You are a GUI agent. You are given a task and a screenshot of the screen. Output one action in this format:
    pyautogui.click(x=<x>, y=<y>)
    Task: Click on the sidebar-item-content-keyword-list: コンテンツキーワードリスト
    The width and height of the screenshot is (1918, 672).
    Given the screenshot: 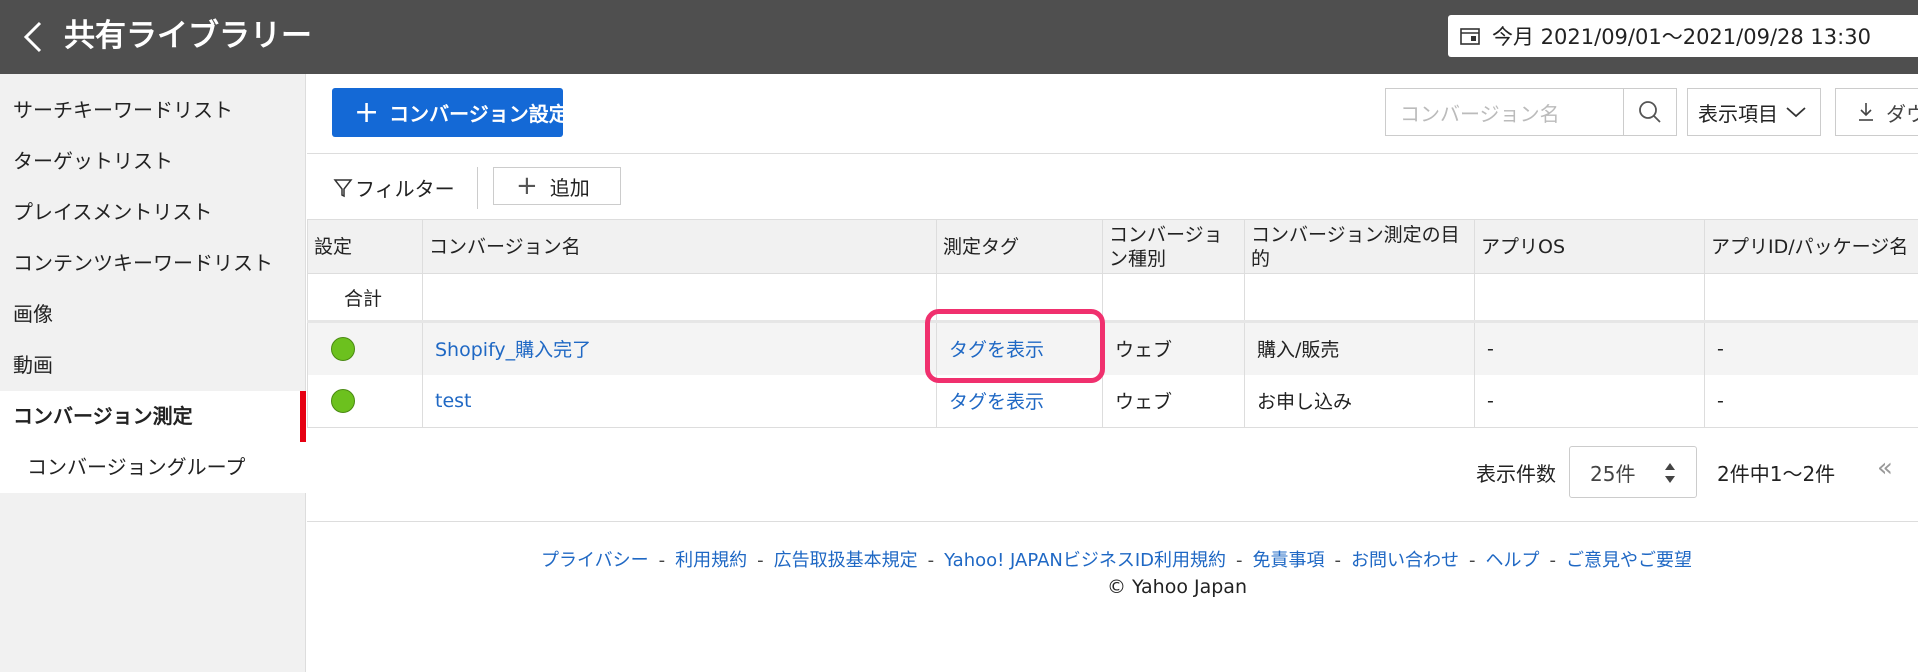 What is the action you would take?
    pyautogui.click(x=153, y=263)
    